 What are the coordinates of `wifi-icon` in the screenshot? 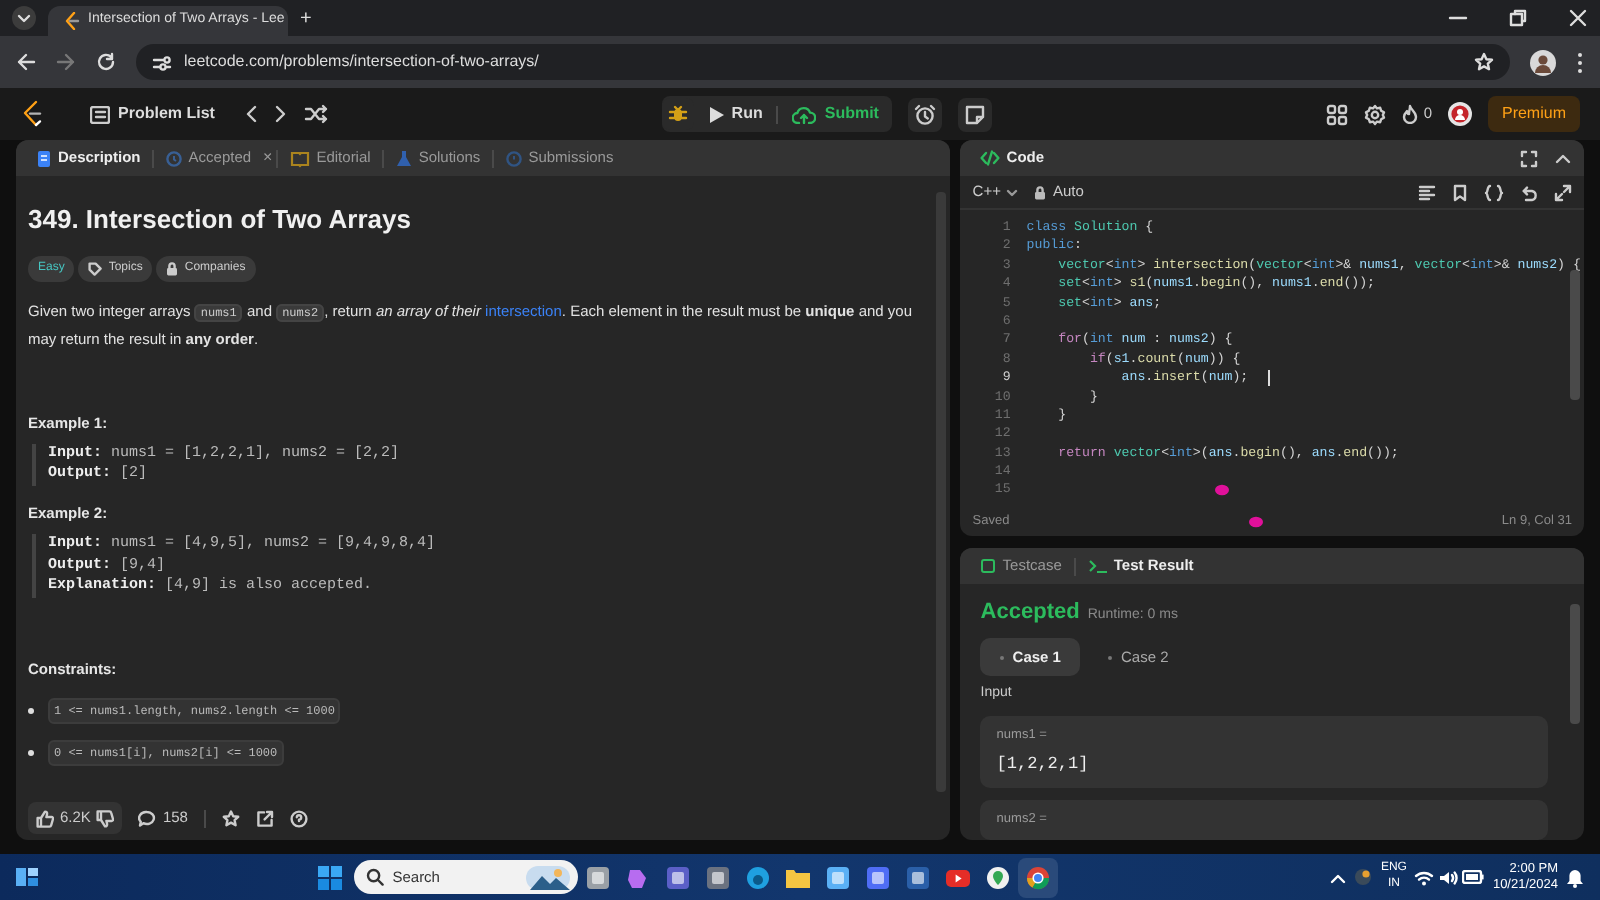 It's located at (1424, 877).